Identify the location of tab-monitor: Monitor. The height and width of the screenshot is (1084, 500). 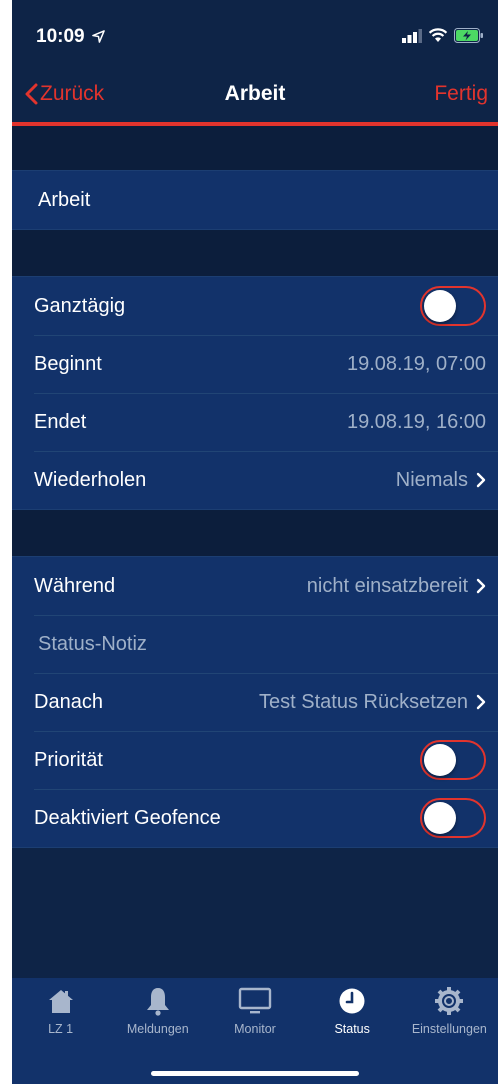
(255, 1011).